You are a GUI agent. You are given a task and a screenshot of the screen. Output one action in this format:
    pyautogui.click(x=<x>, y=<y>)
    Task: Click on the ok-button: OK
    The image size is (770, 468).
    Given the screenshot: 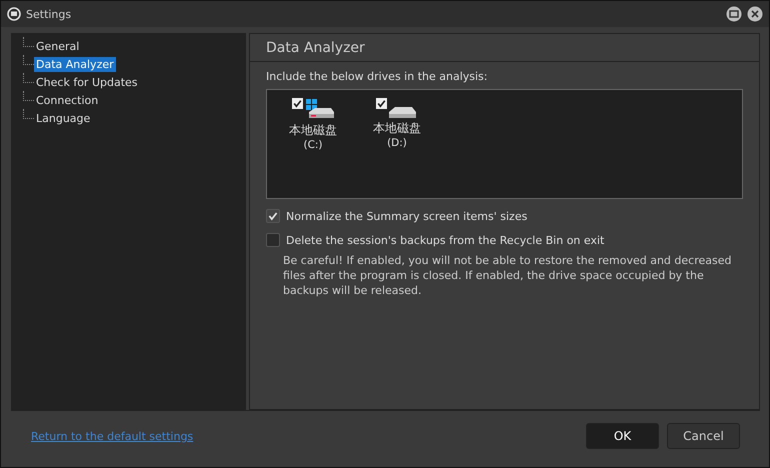 What is the action you would take?
    pyautogui.click(x=622, y=436)
    